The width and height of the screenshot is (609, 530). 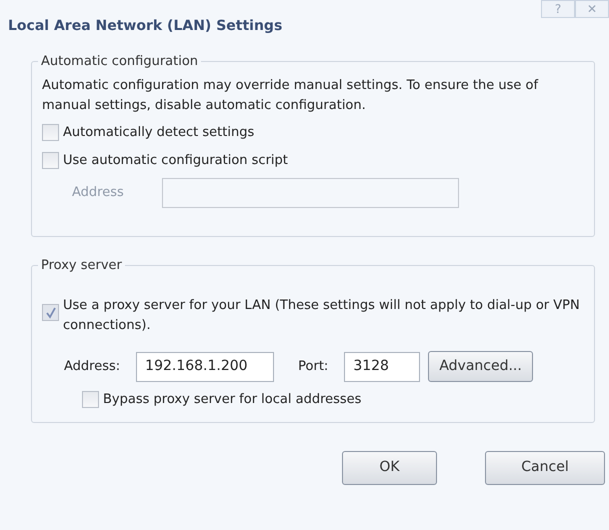 I want to click on checkbox-label: Use a proxy server for your LAN (These settings will not apply to dial-up or VPN connections)., so click(x=322, y=315).